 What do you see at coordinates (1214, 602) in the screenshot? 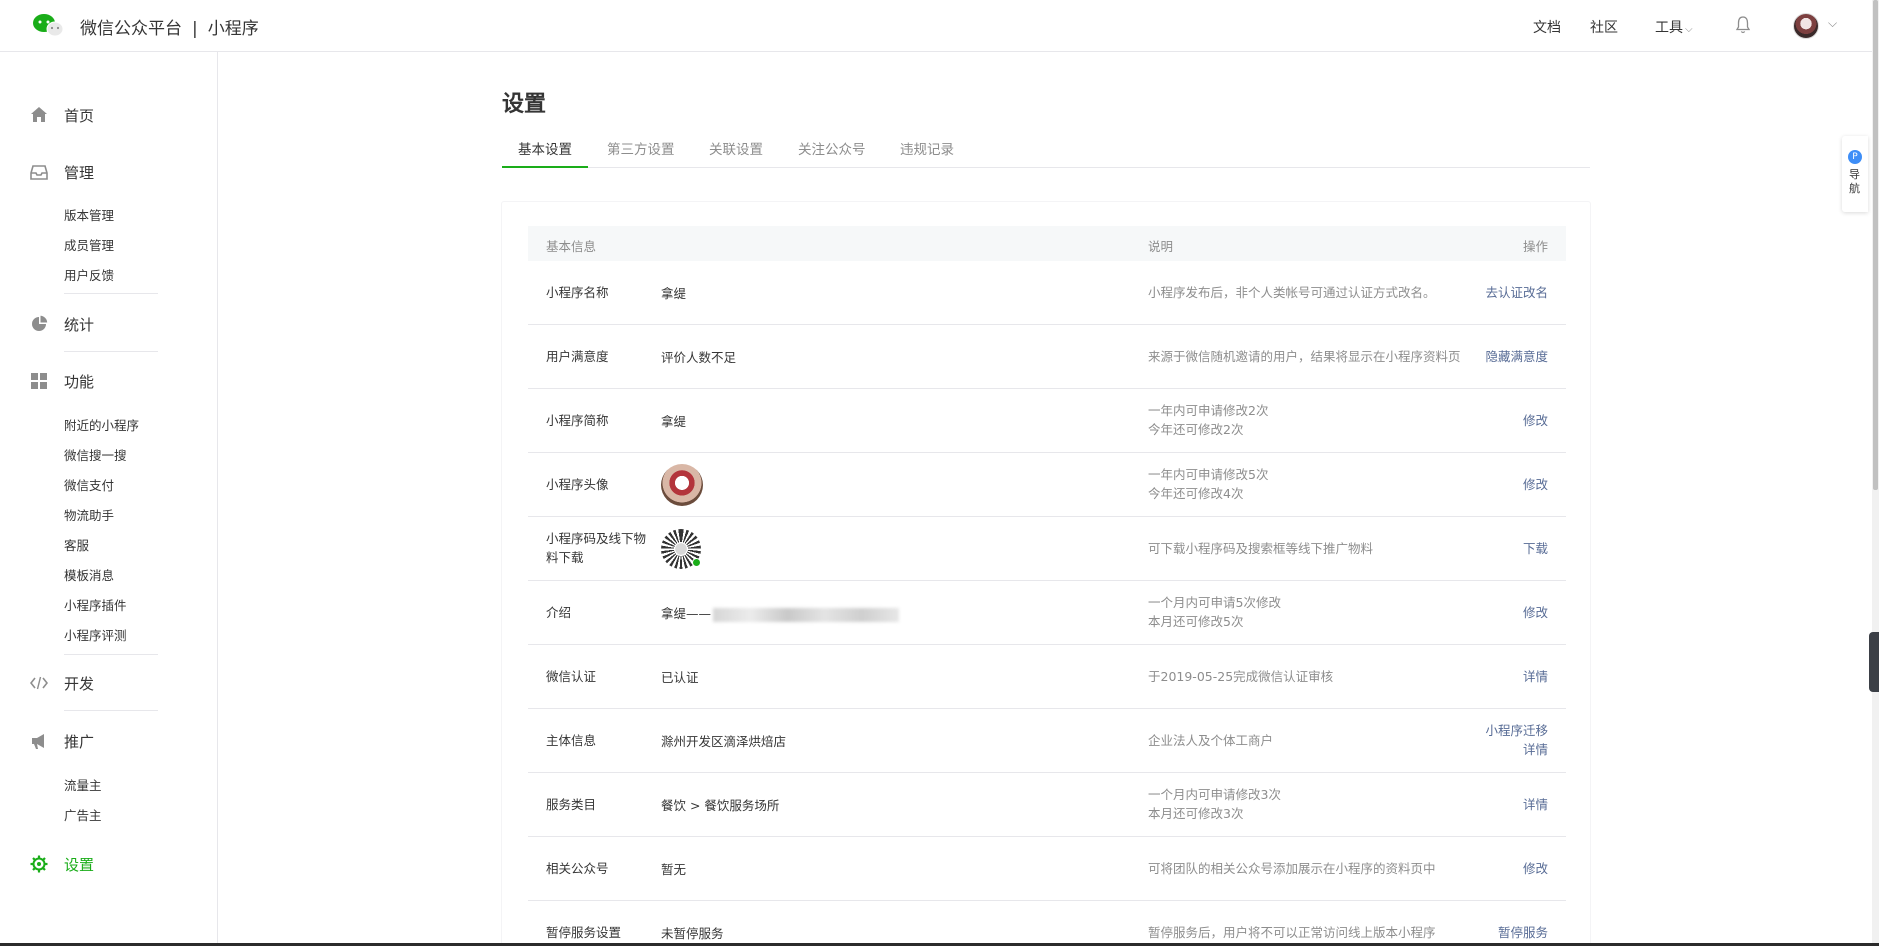
I see `desc-line: 一个月内可申请5次修改` at bounding box center [1214, 602].